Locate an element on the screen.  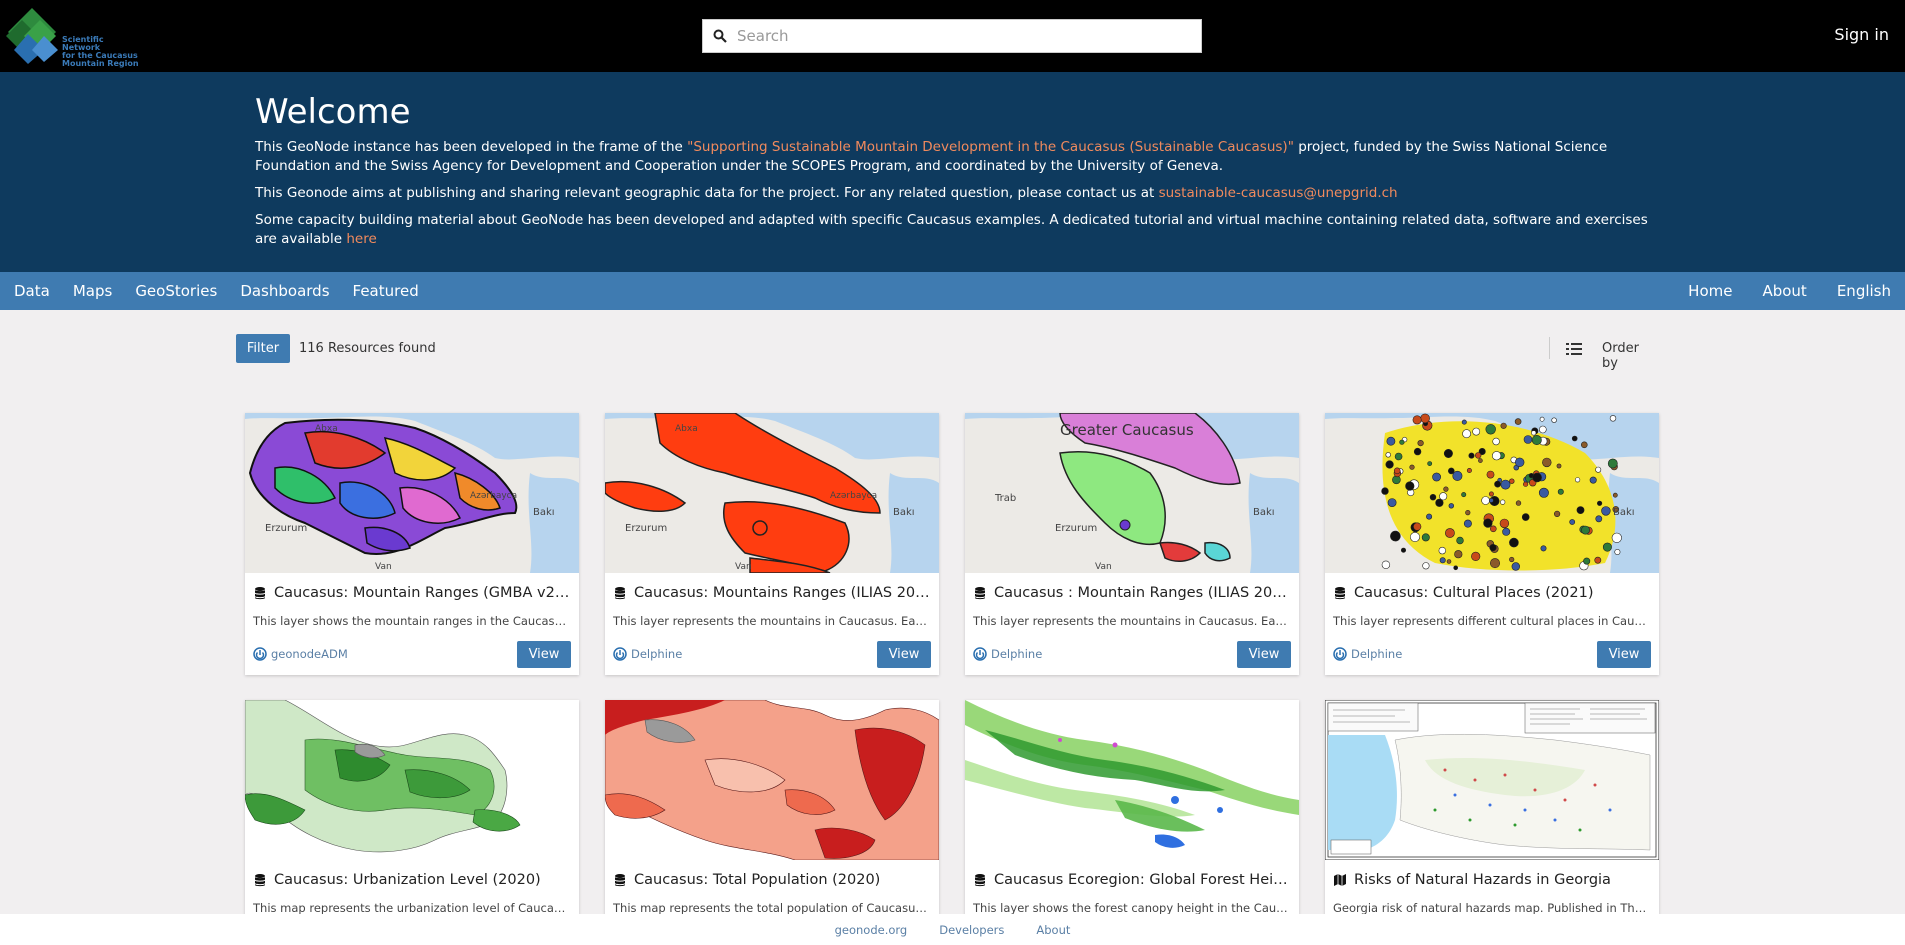
nav-about: About is located at coordinates (1784, 291).